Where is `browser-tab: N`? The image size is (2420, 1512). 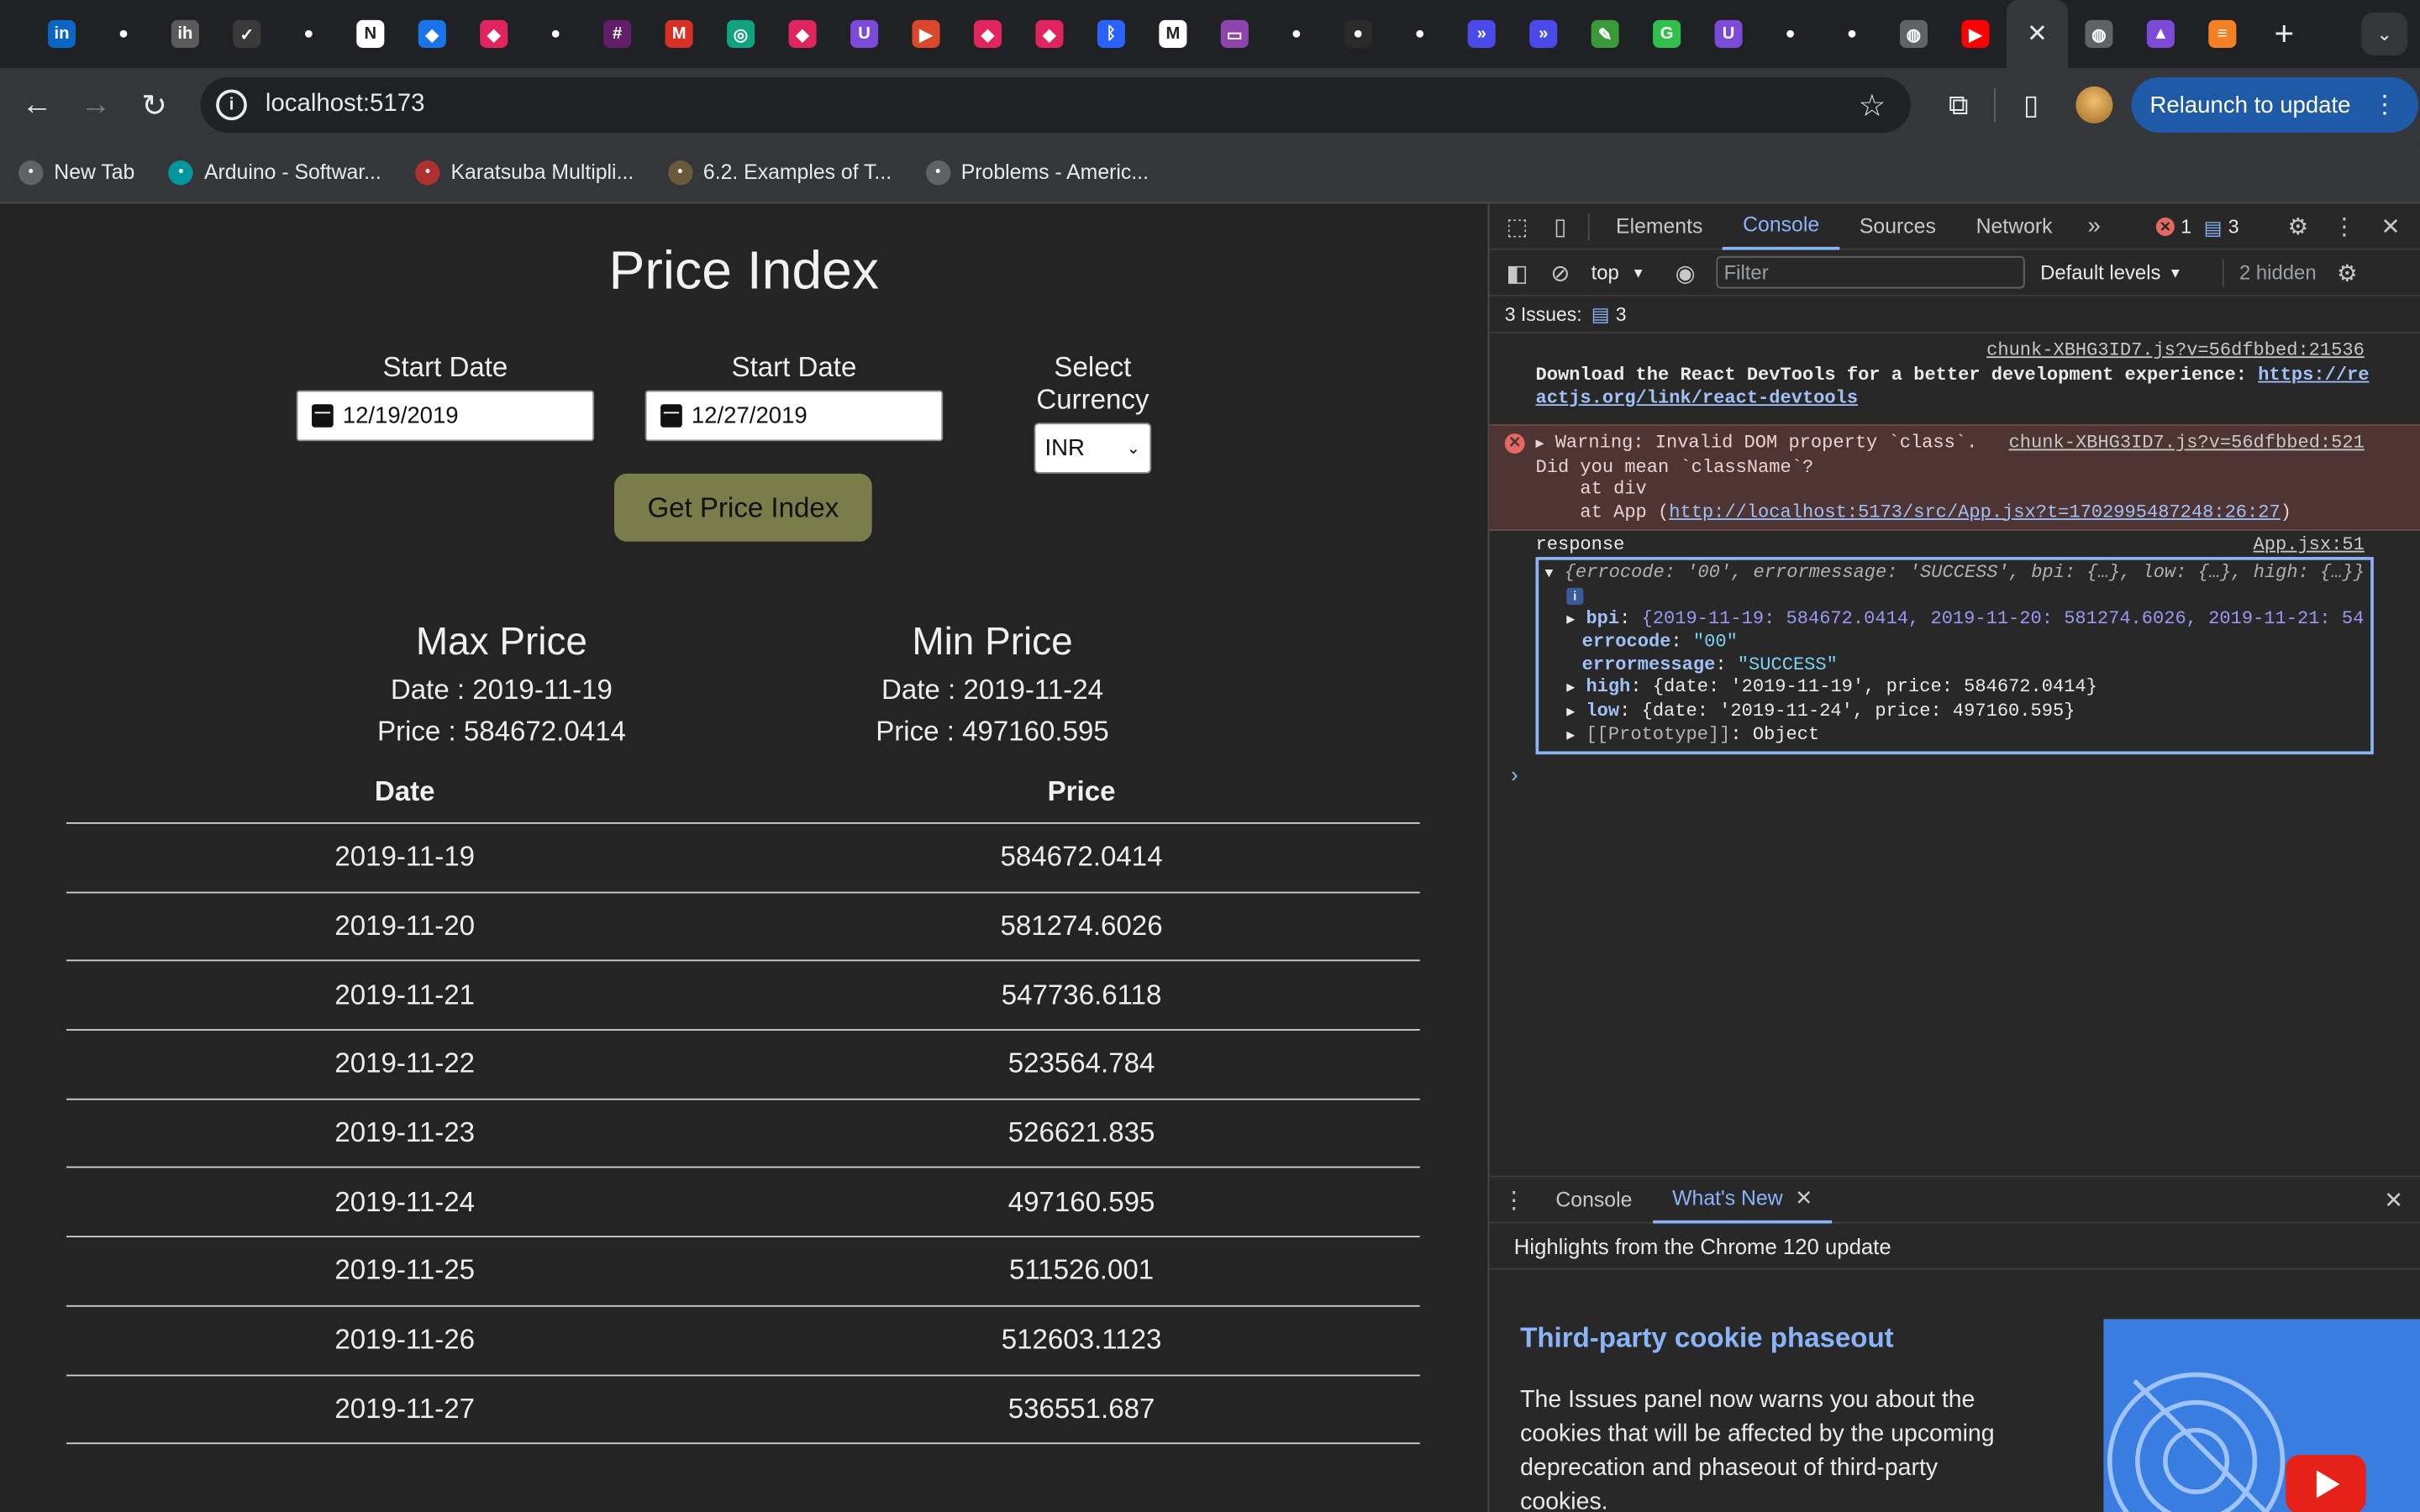
browser-tab: N is located at coordinates (370, 34).